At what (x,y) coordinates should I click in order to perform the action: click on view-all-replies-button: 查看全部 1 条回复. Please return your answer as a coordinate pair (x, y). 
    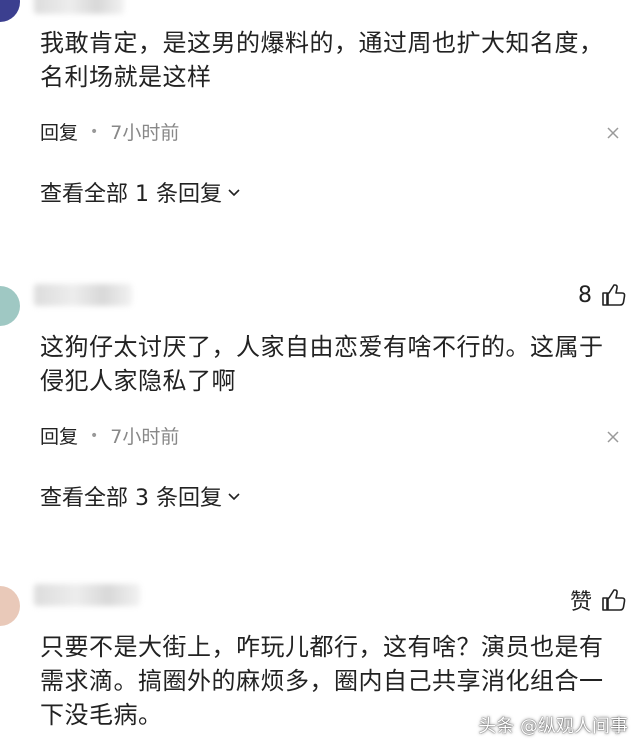
    Looking at the image, I should click on (141, 192).